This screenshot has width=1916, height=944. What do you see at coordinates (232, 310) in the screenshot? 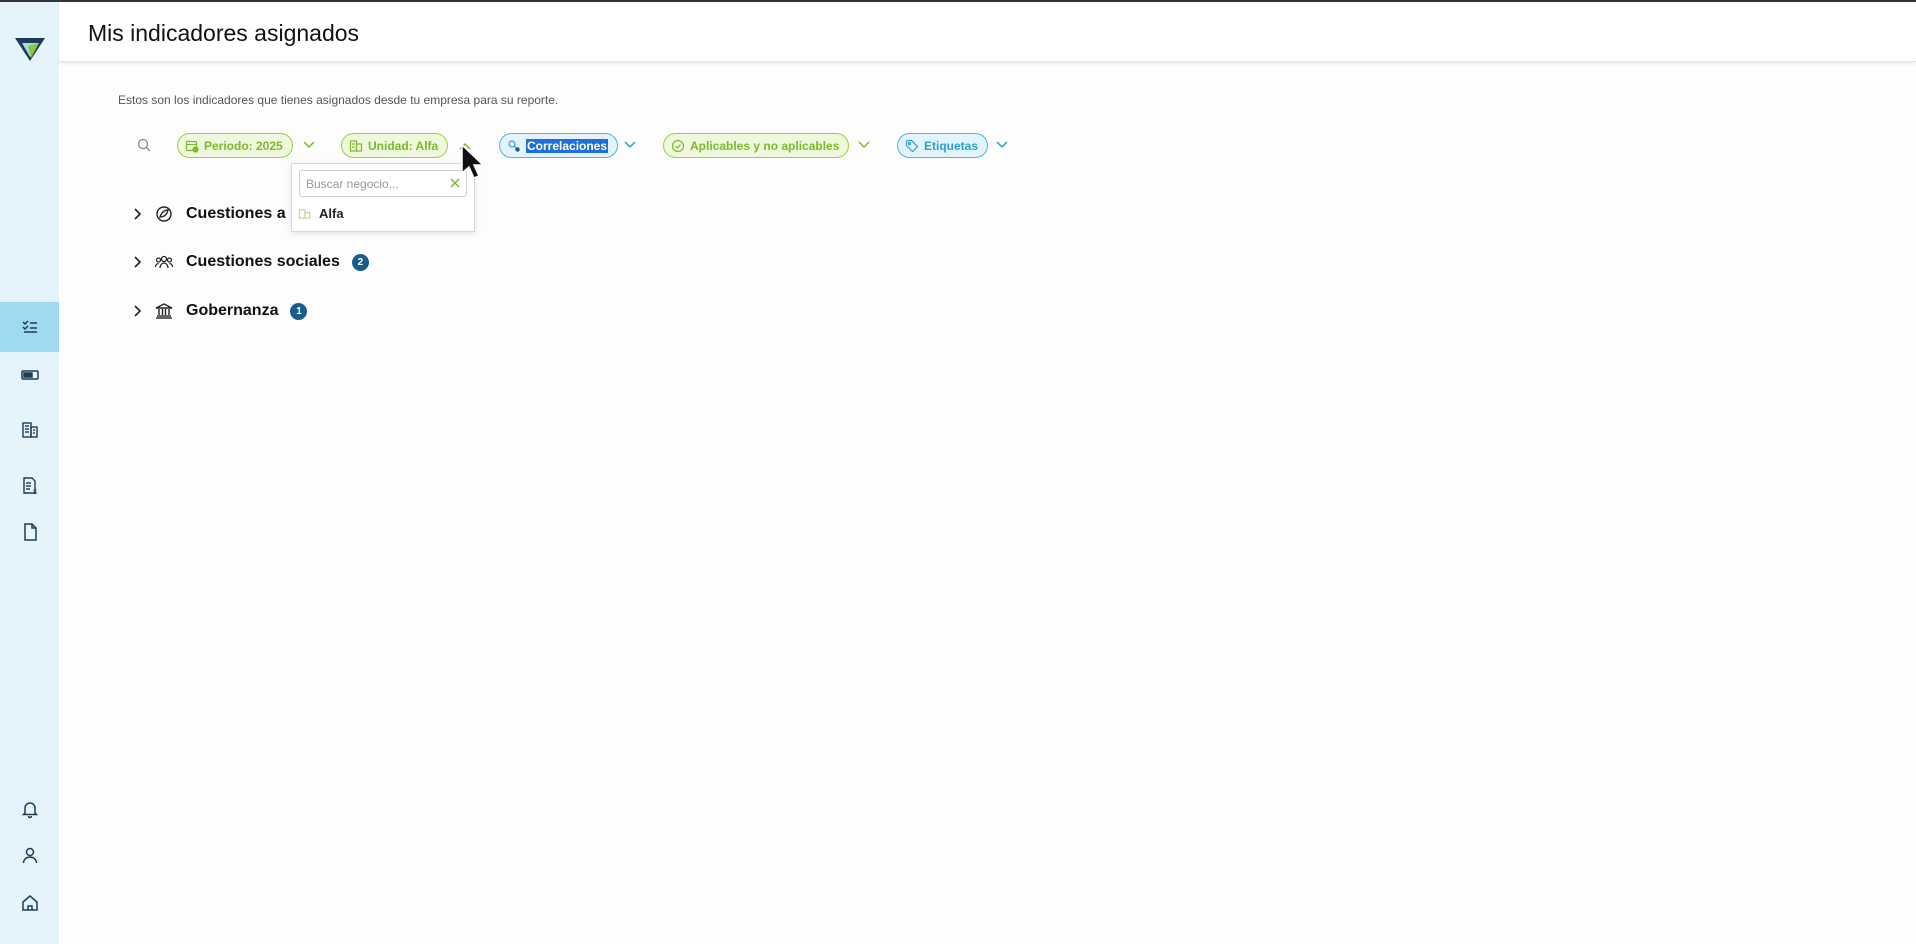
I see `group-label: Gobernanza` at bounding box center [232, 310].